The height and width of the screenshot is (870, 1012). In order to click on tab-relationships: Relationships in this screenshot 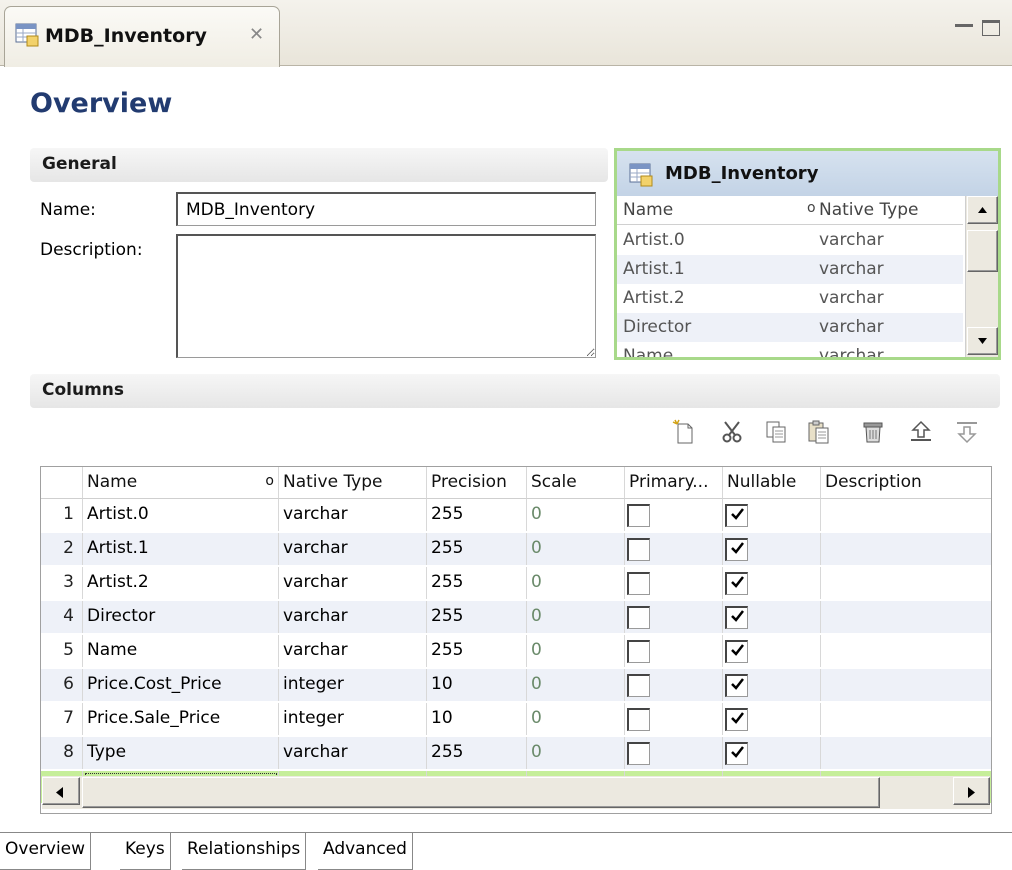, I will do `click(244, 851)`.